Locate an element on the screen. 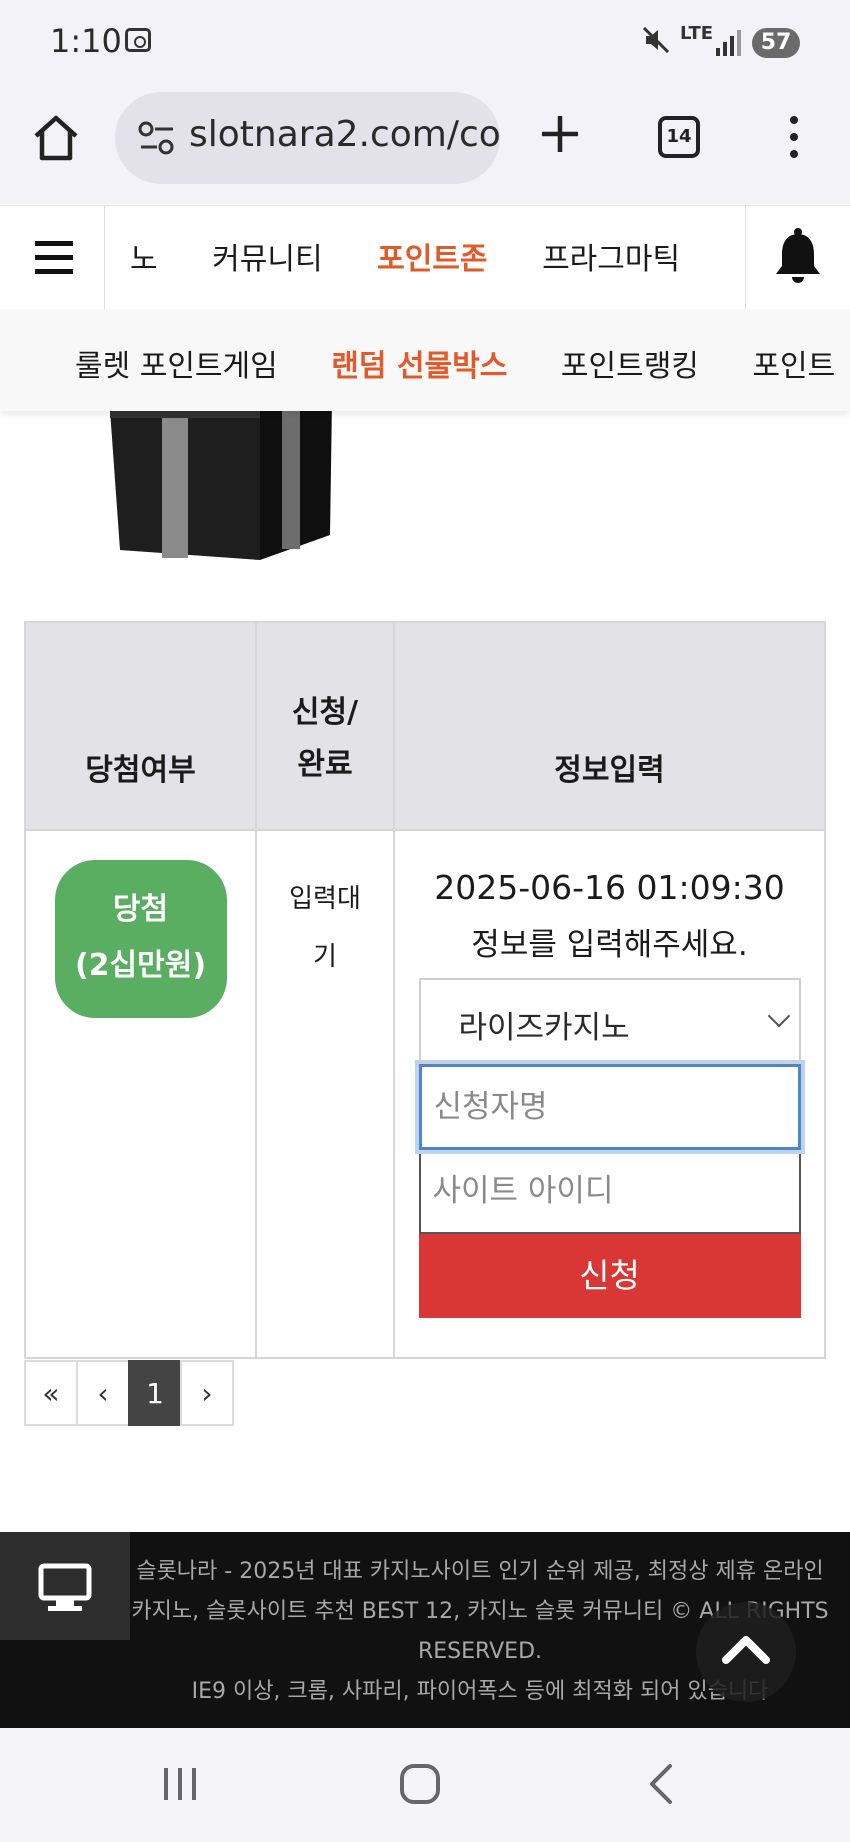  android-nav-bar is located at coordinates (425, 1785).